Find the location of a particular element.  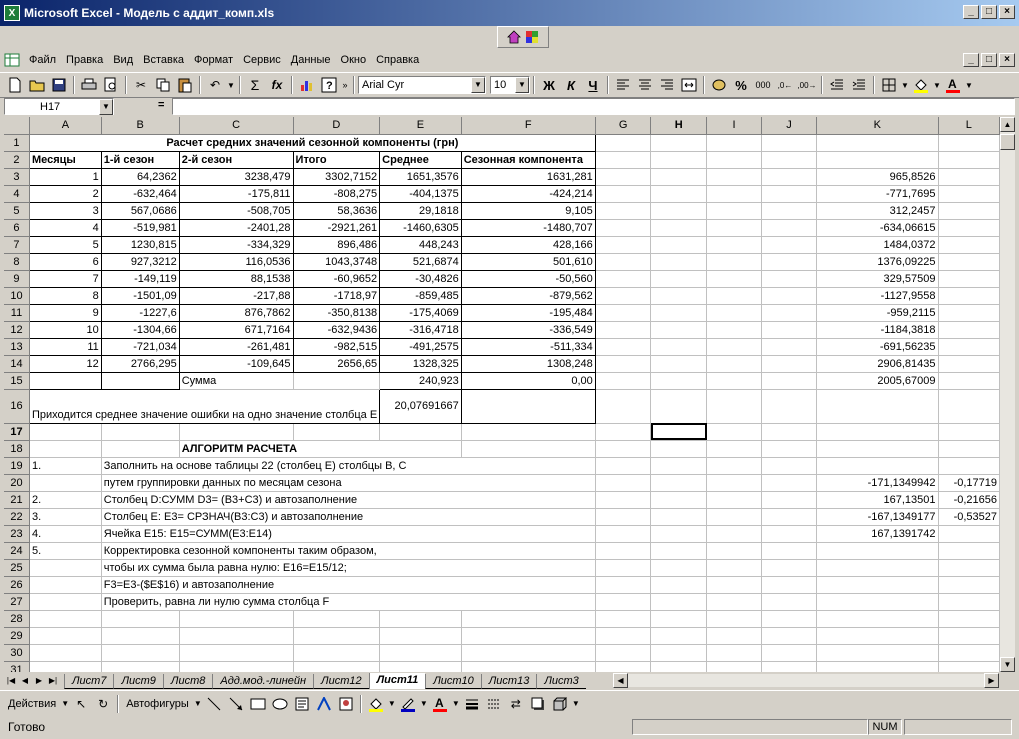

step-number: 4. is located at coordinates (65, 534).